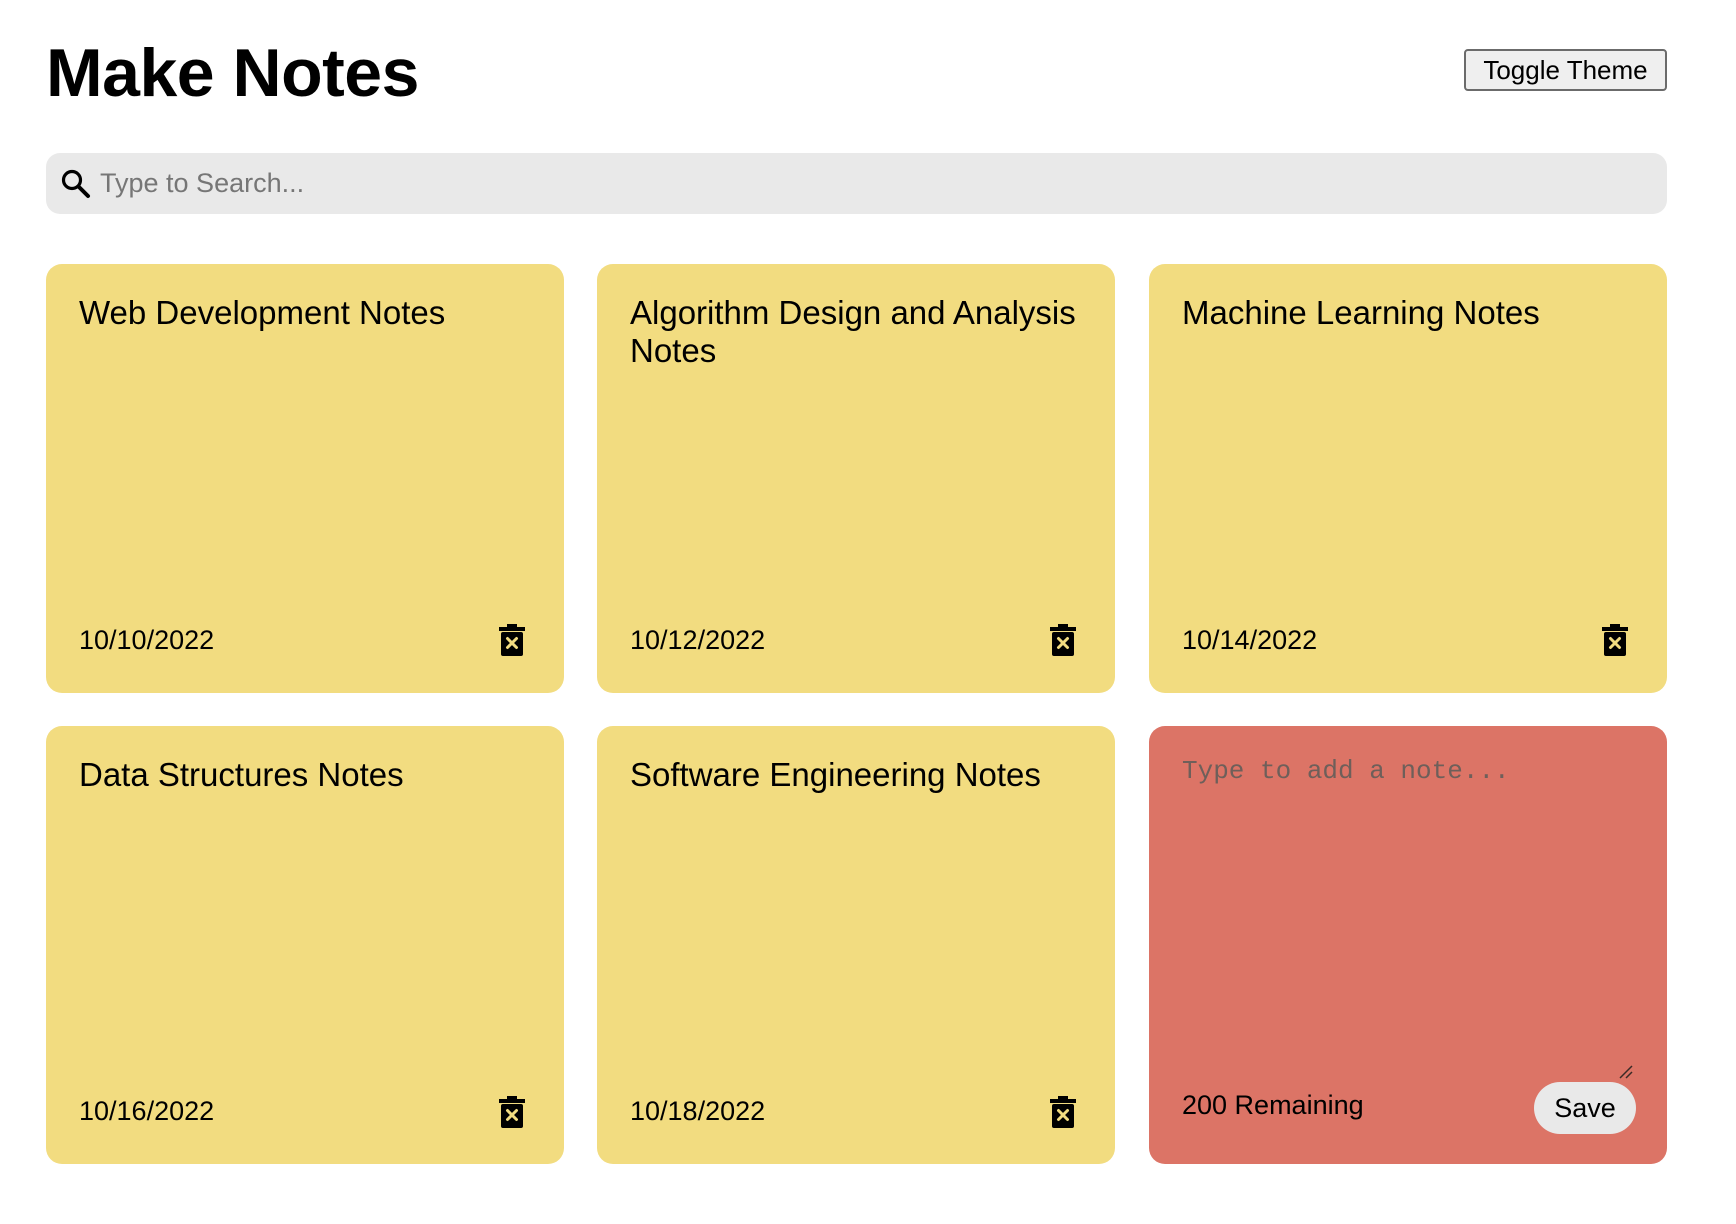  I want to click on note-text: Software Engineering Notes, so click(835, 774).